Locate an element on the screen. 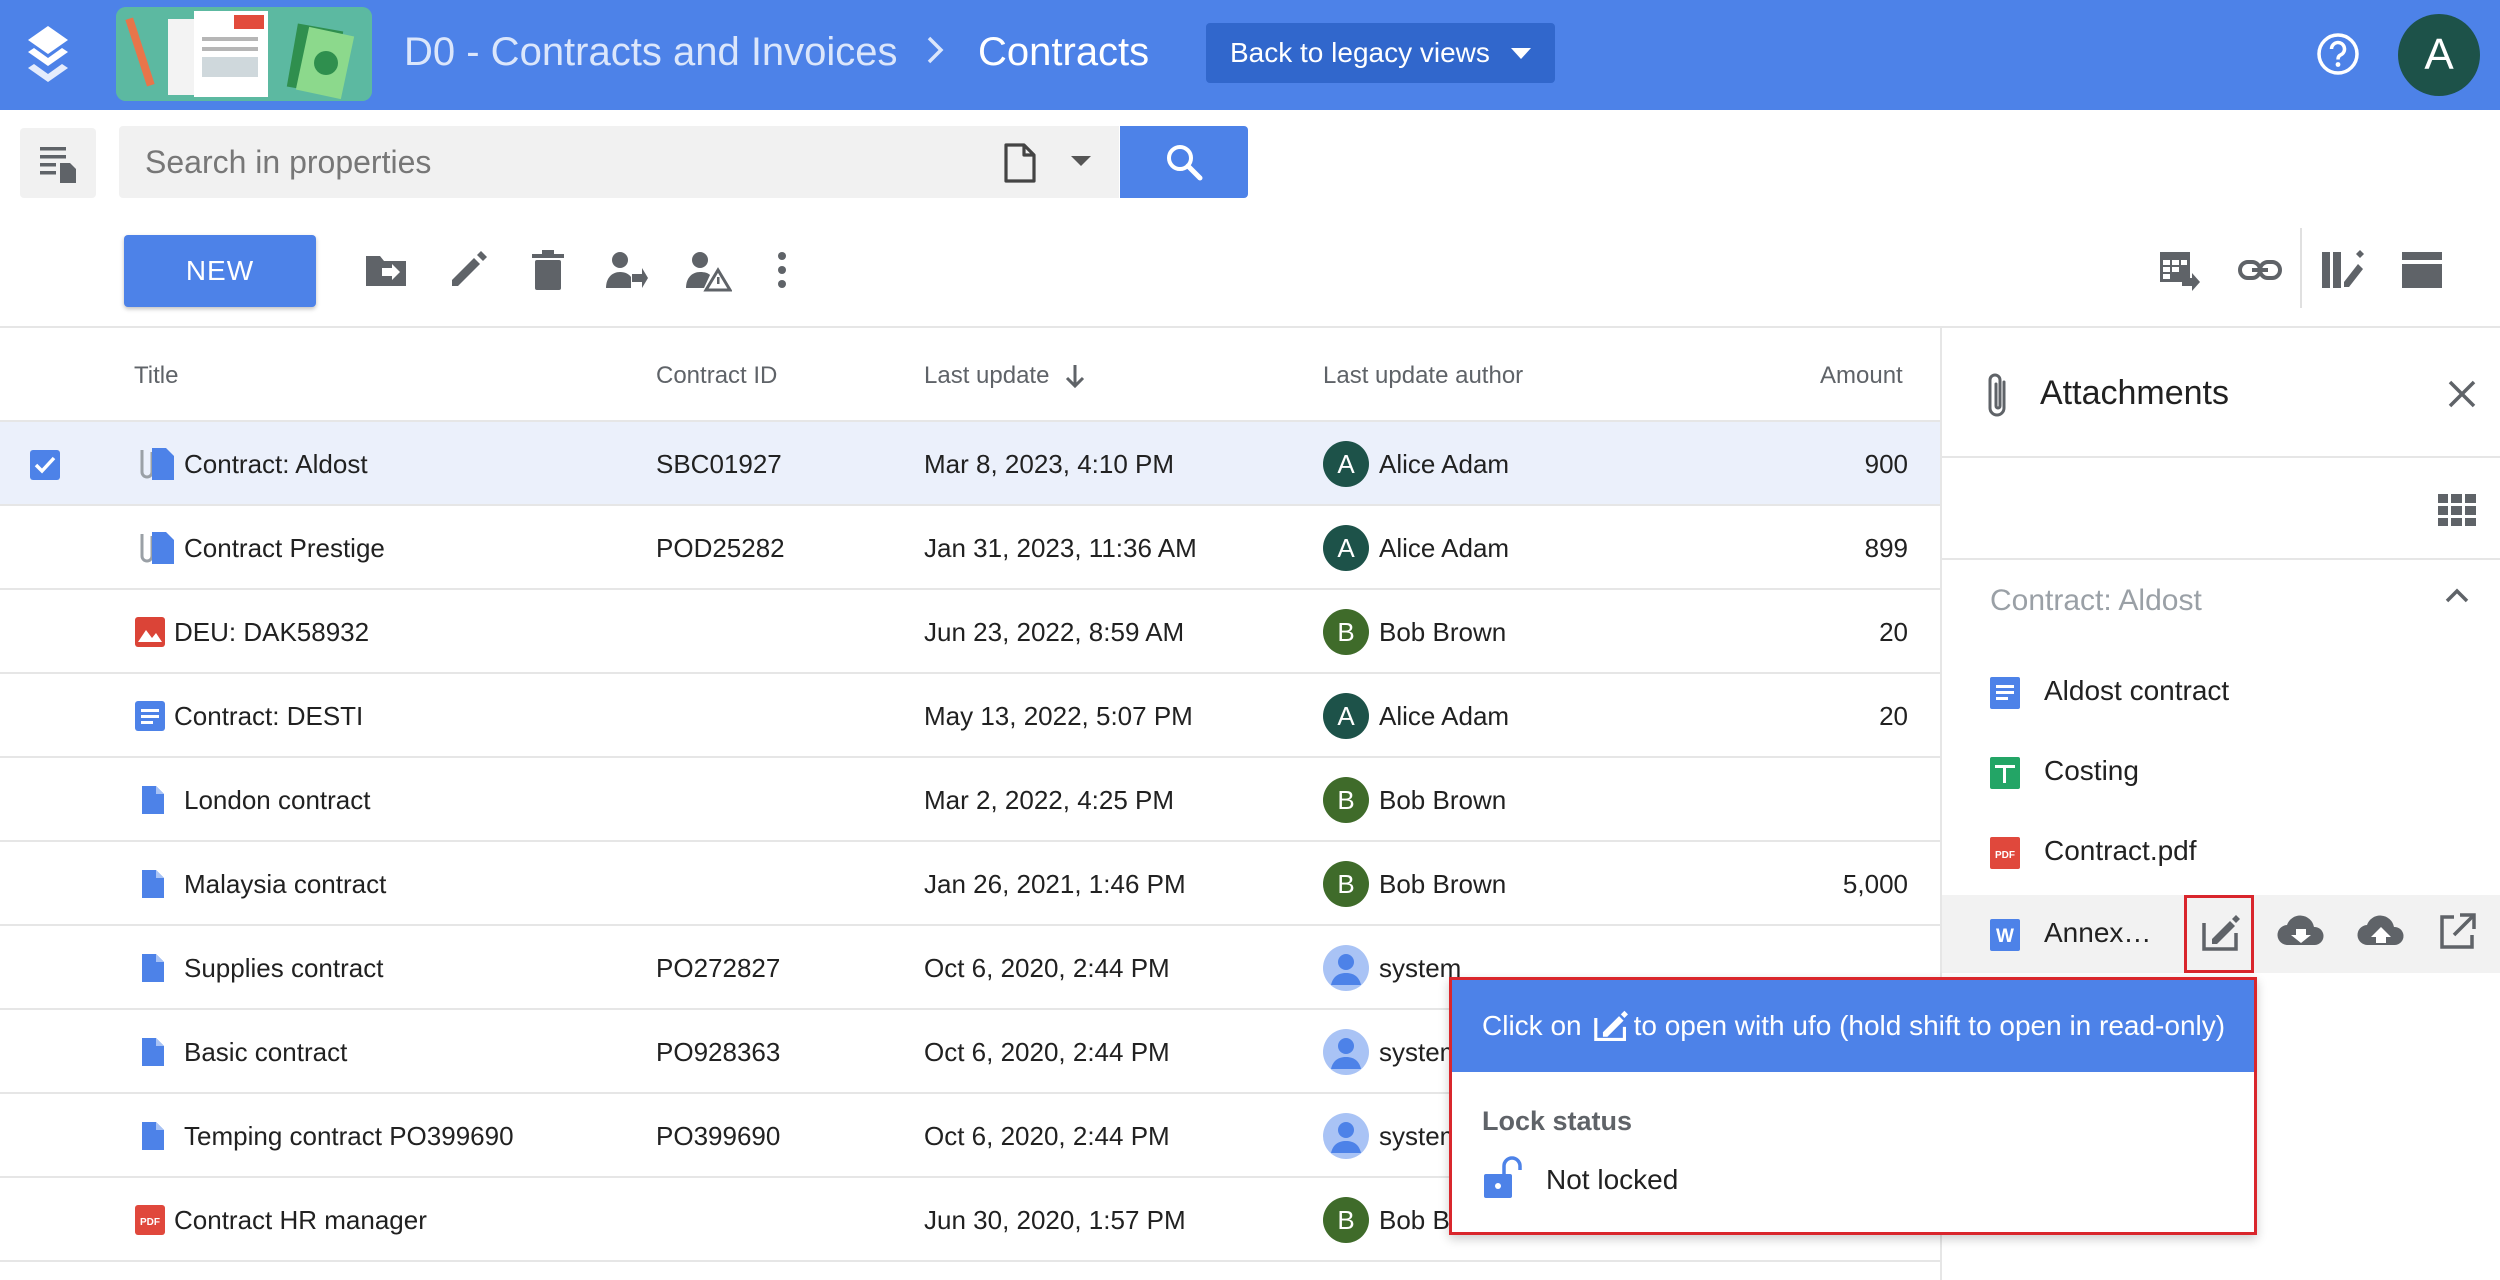 This screenshot has width=2500, height=1280. lock-status-value: Not locked is located at coordinates (1612, 1179).